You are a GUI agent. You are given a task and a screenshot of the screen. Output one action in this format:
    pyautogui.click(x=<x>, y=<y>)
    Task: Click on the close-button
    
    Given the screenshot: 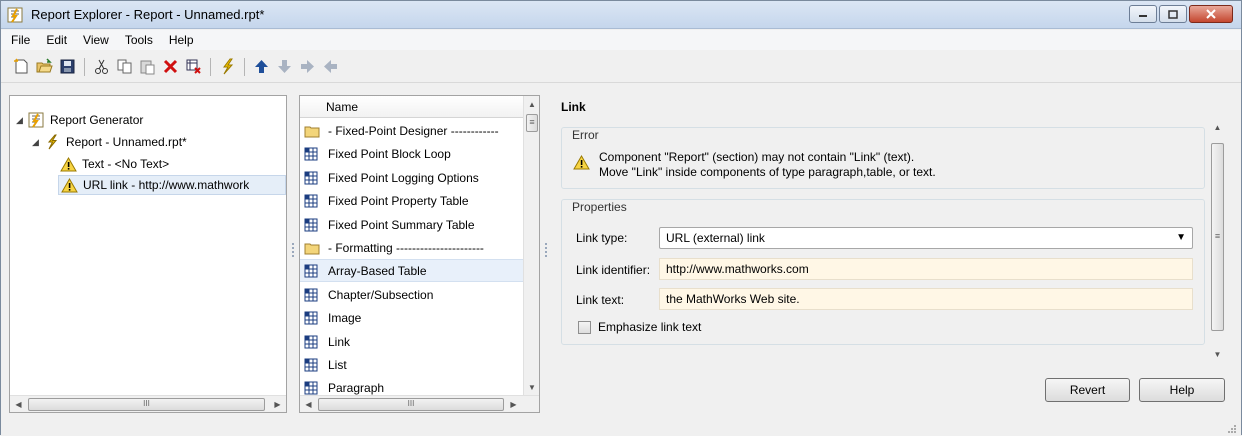 What is the action you would take?
    pyautogui.click(x=1211, y=14)
    